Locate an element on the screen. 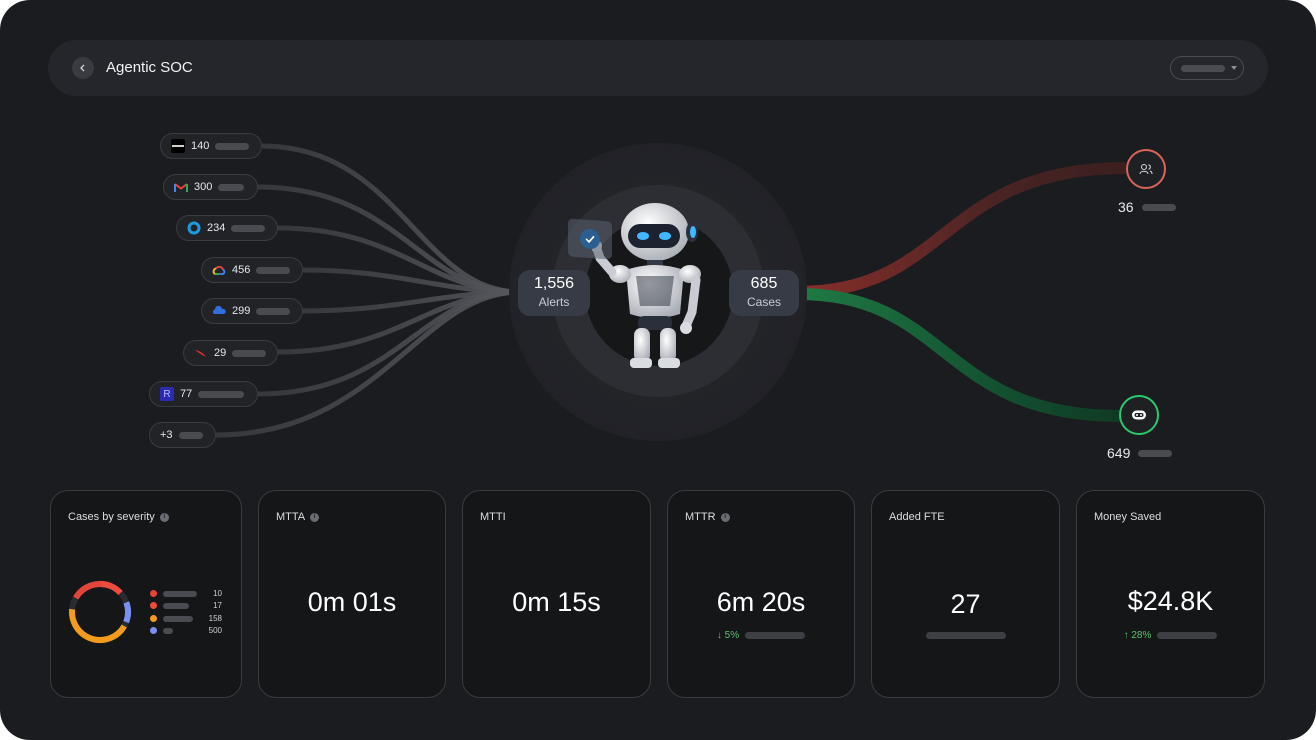  human-handled-node is located at coordinates (1146, 169).